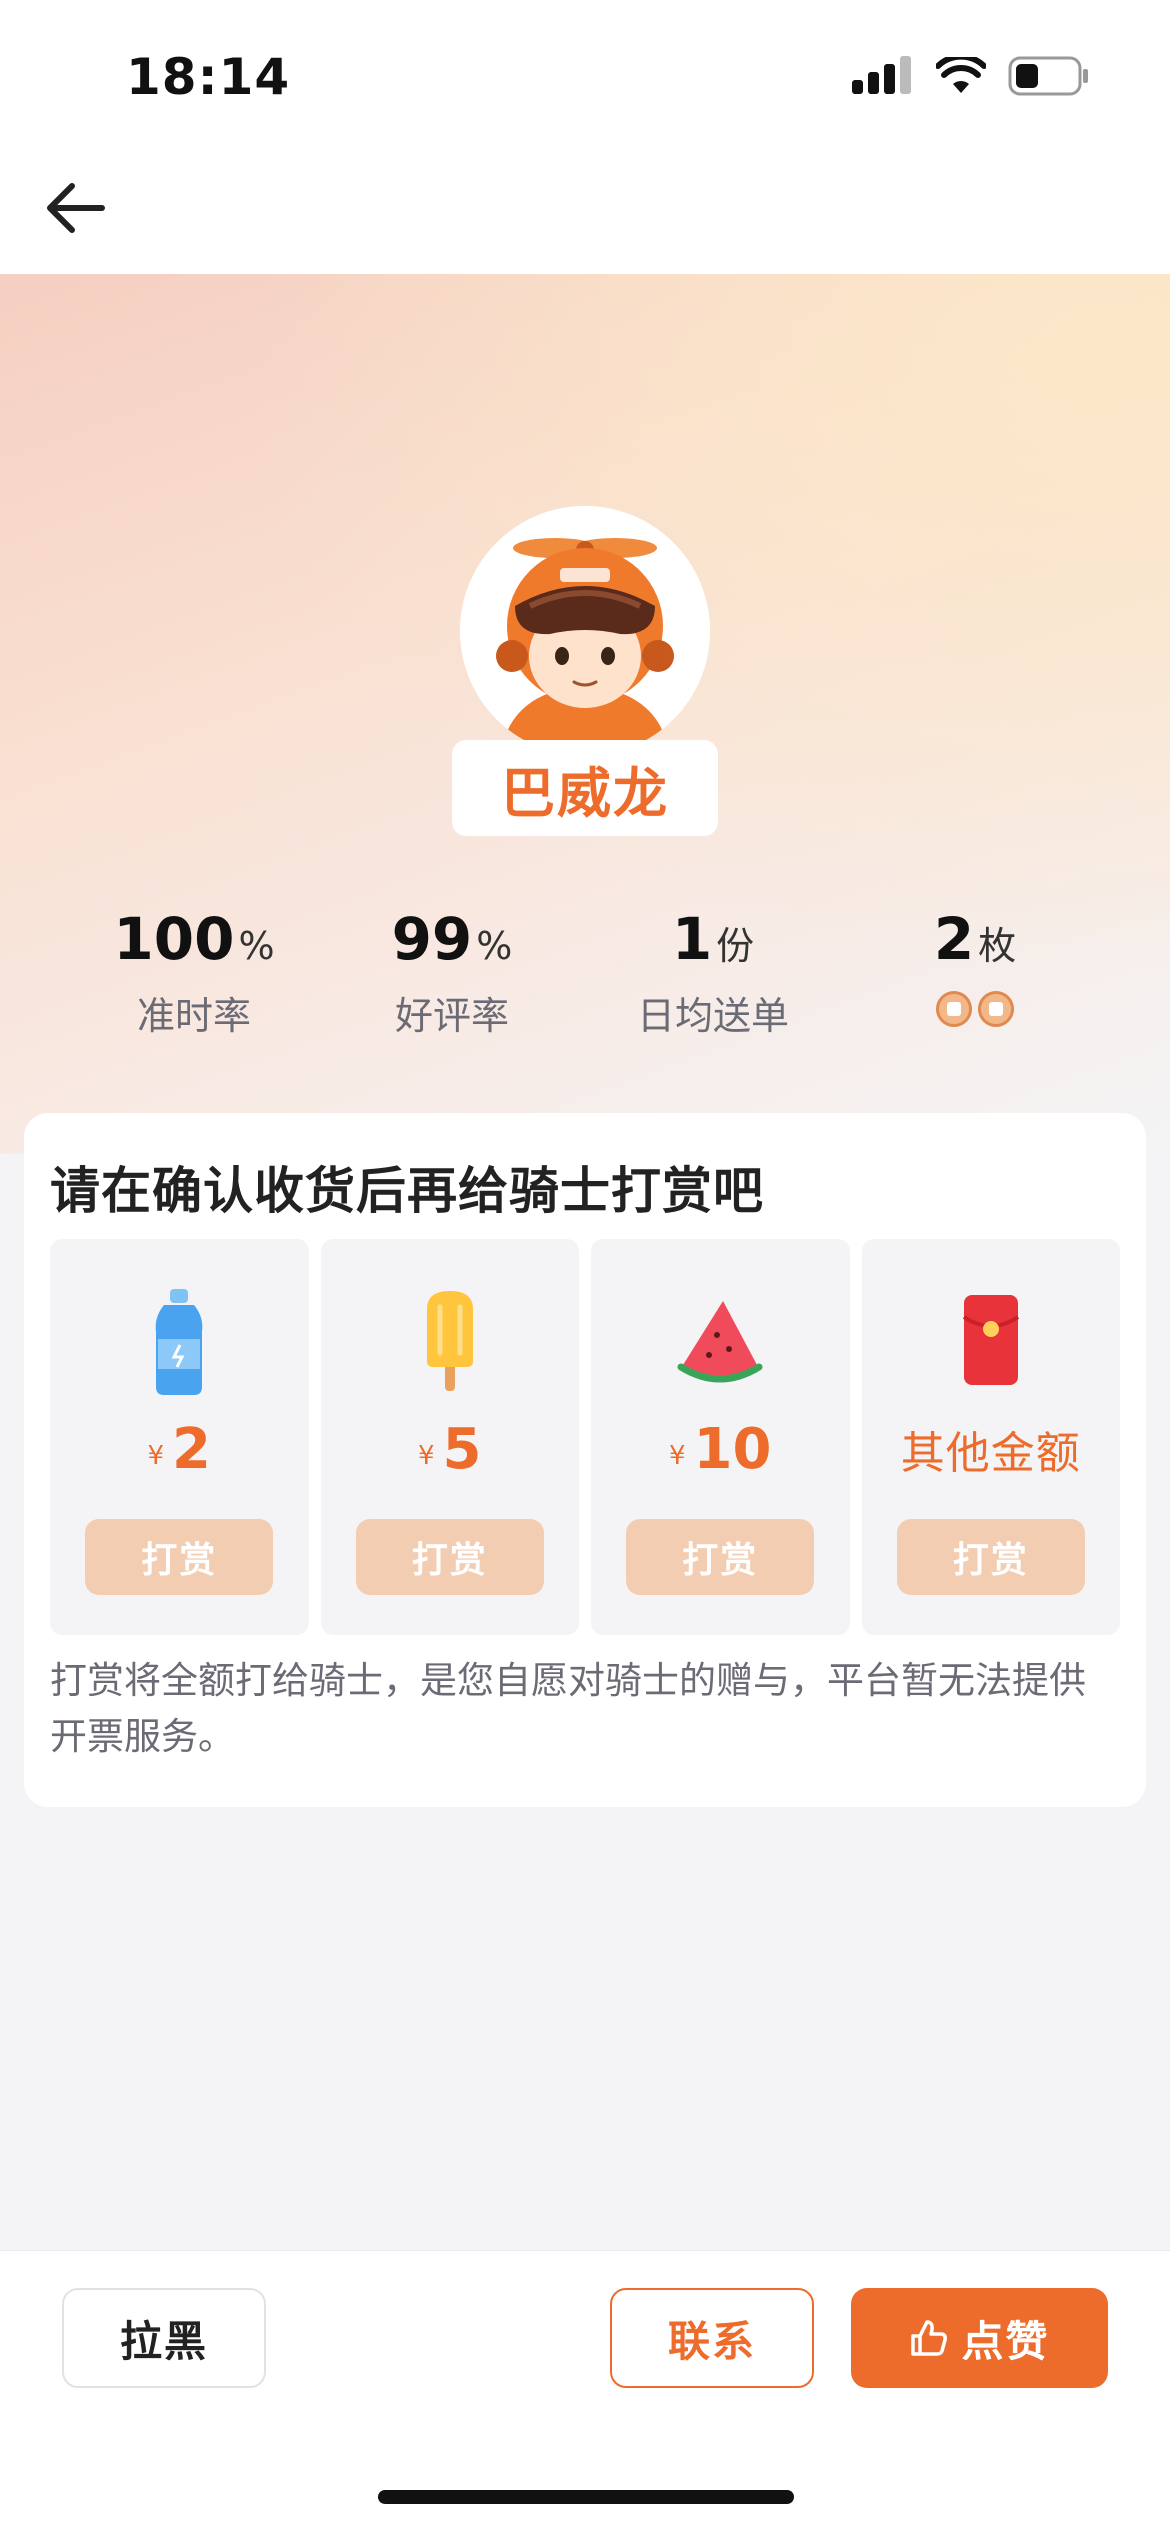 The width and height of the screenshot is (1170, 2532). Describe the element at coordinates (997, 946) in the screenshot. I see `stat-unit: 枚` at that location.